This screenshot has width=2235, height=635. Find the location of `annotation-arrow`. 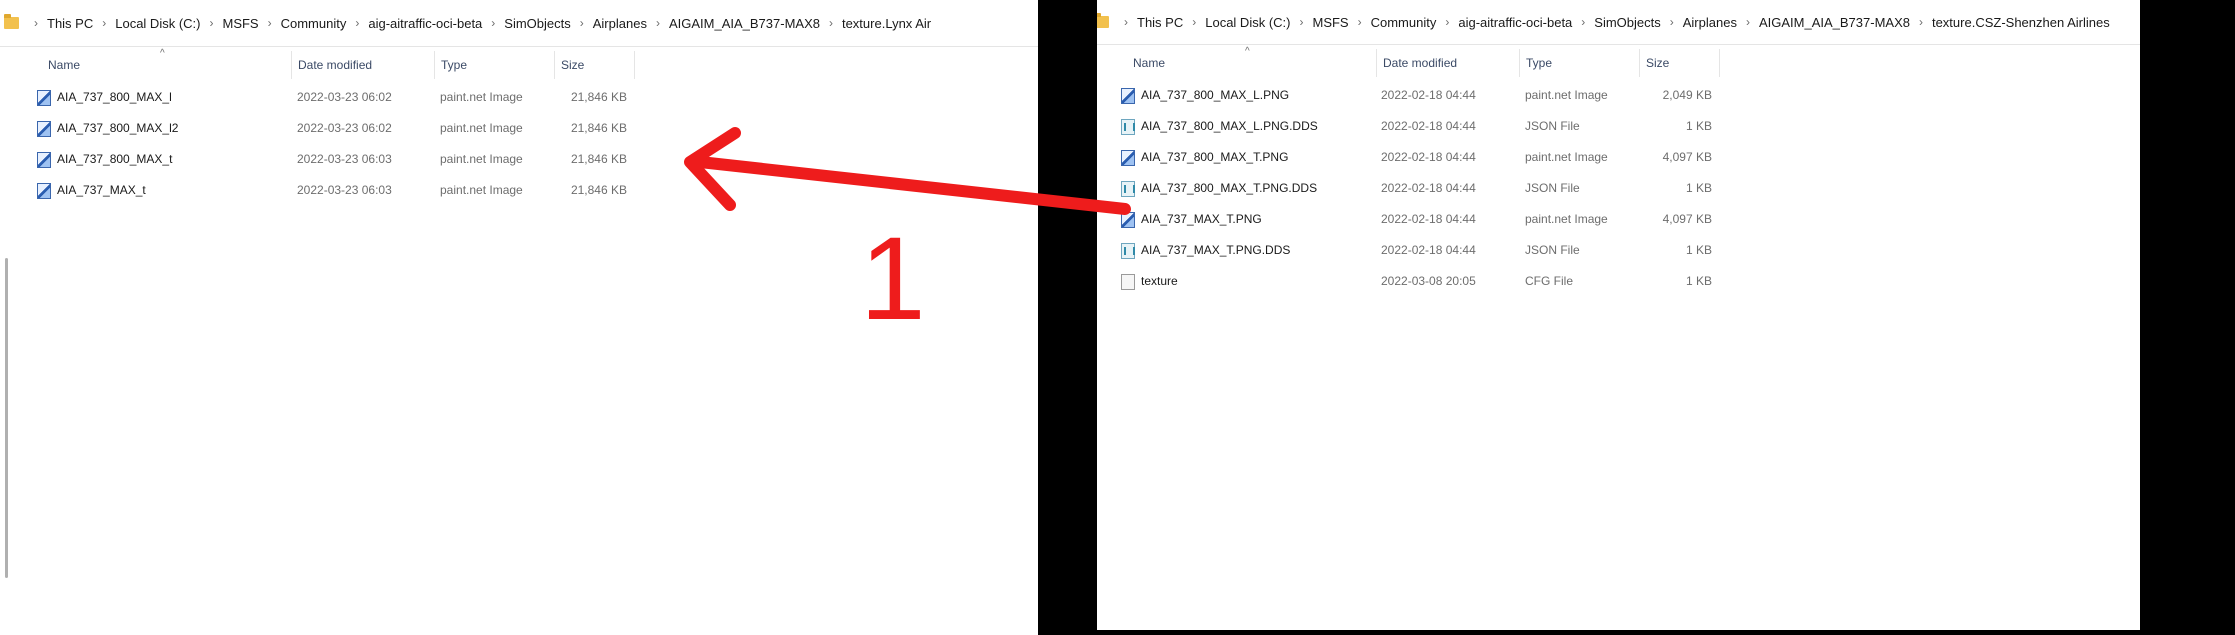

annotation-arrow is located at coordinates (907, 171).